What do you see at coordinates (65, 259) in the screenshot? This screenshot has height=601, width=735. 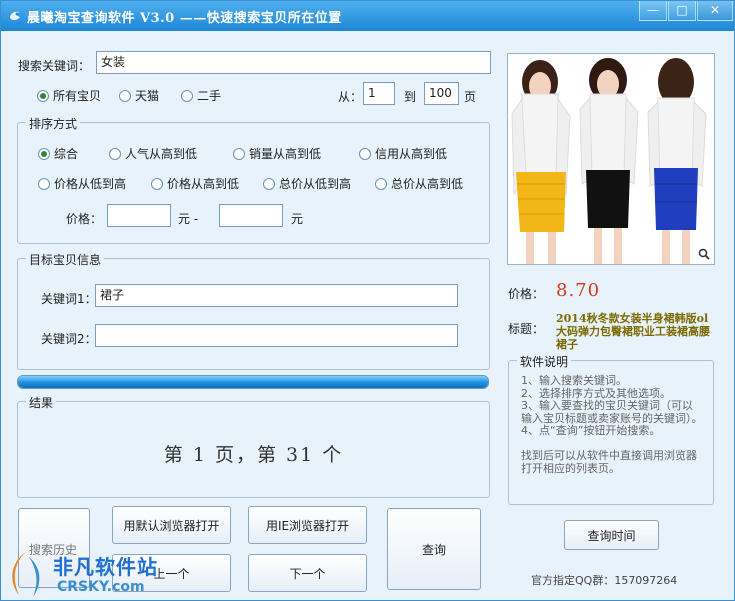 I see `target-group-title: 目标宝贝信息` at bounding box center [65, 259].